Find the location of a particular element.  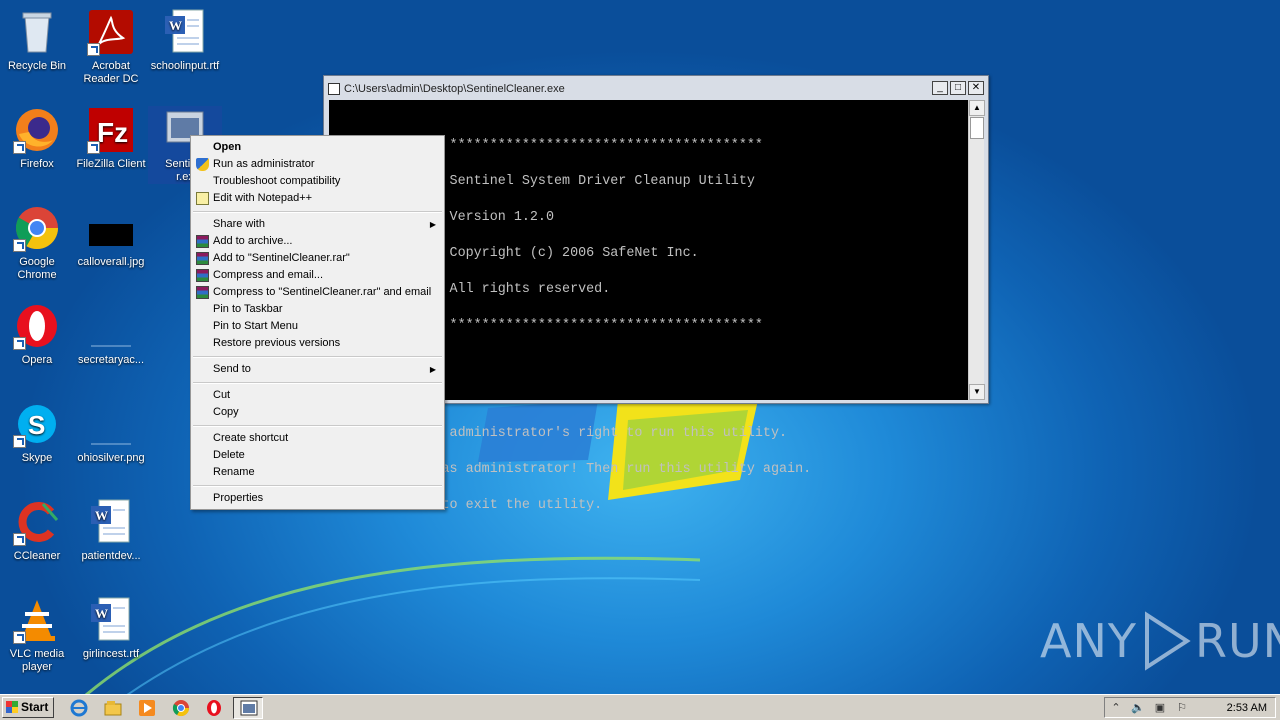

desktop-icon-ccleaner: CCleaner is located at coordinates (37, 530).